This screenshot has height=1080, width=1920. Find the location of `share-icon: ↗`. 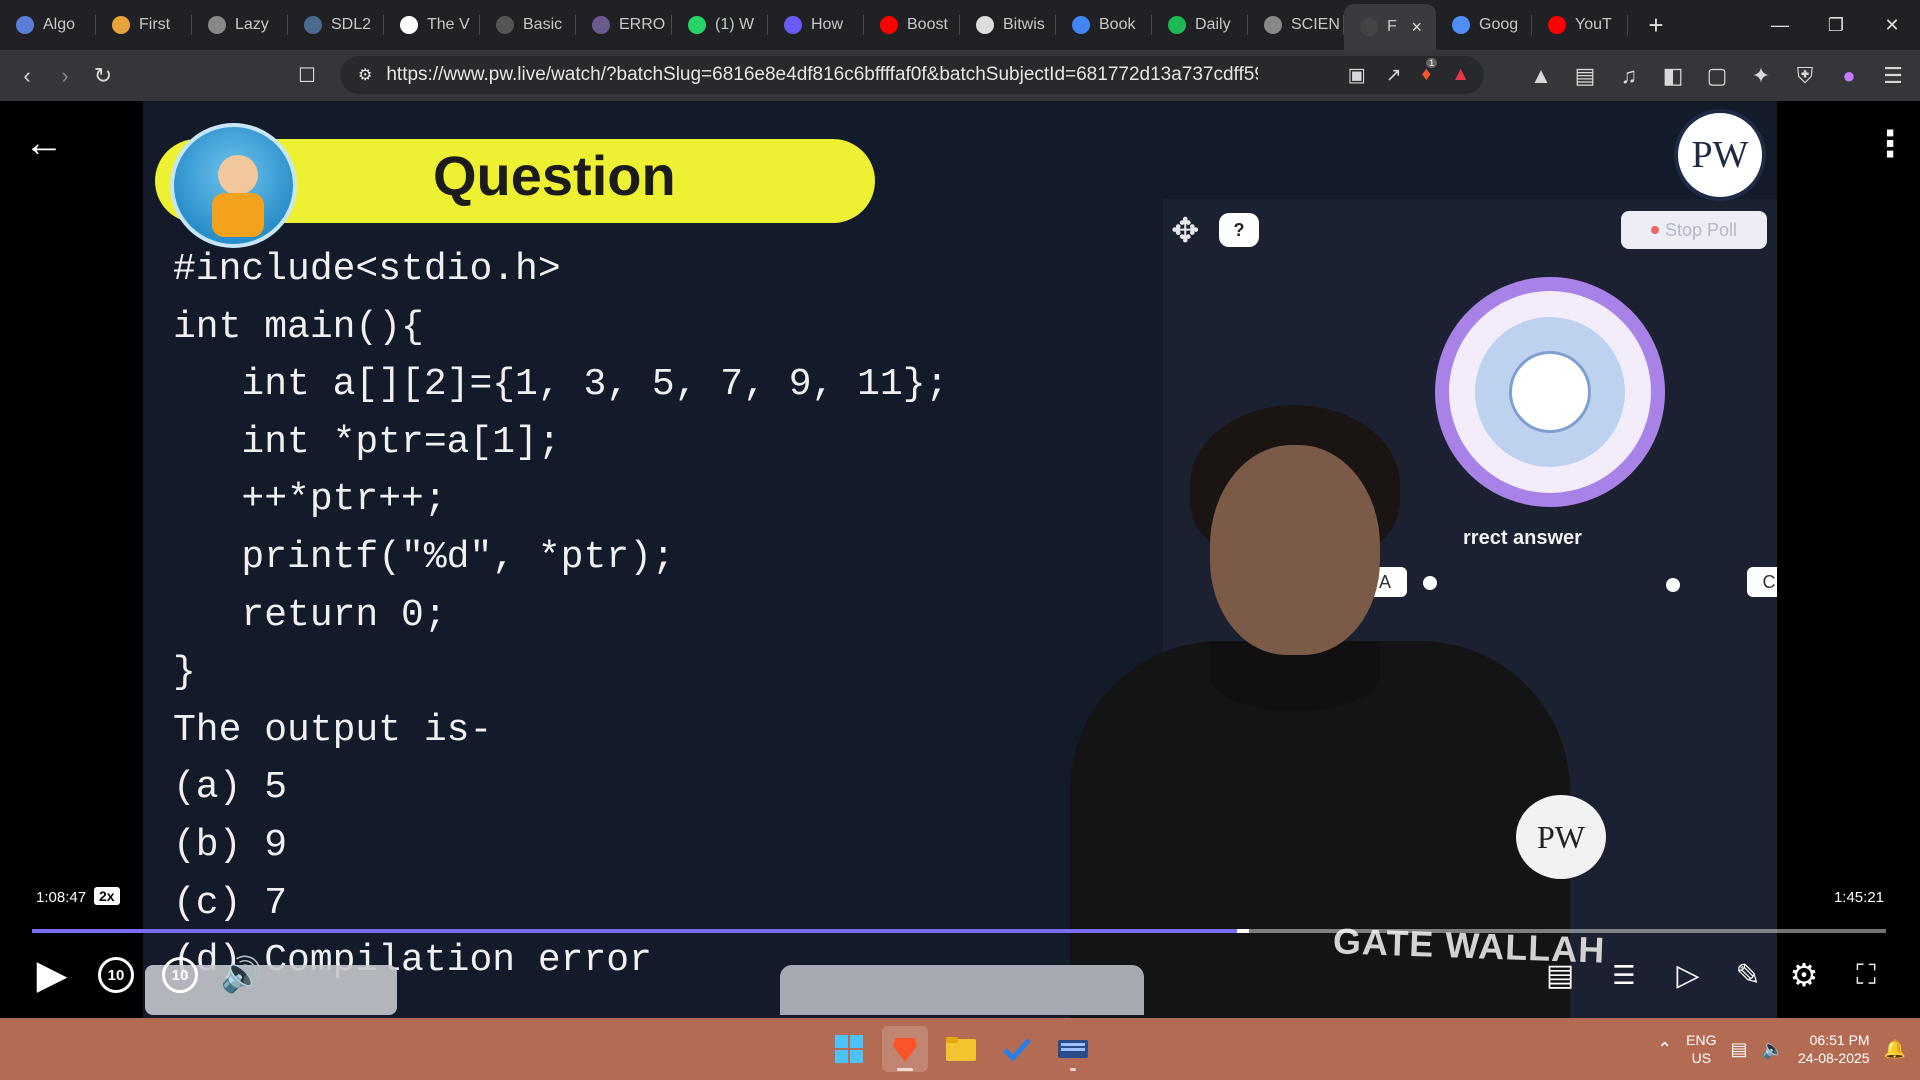

share-icon: ↗ is located at coordinates (1394, 75).